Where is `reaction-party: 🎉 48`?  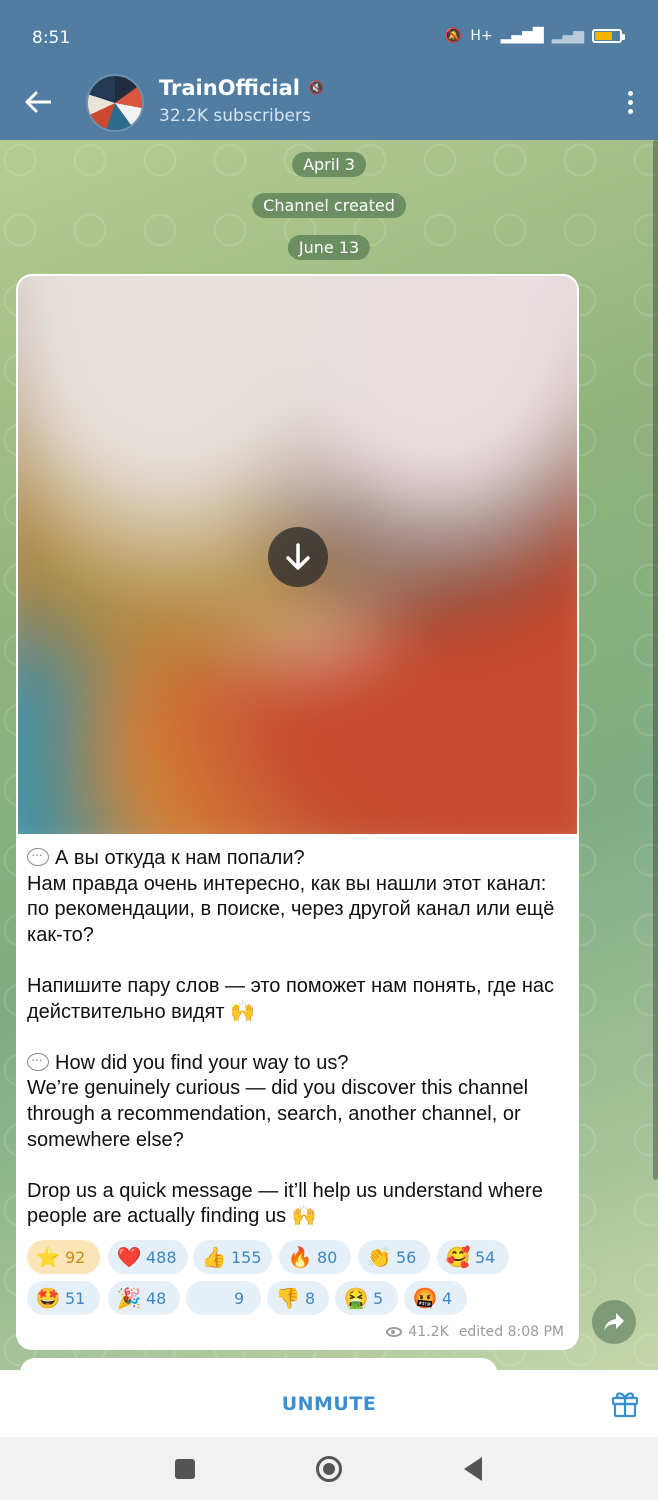 reaction-party: 🎉 48 is located at coordinates (144, 1298).